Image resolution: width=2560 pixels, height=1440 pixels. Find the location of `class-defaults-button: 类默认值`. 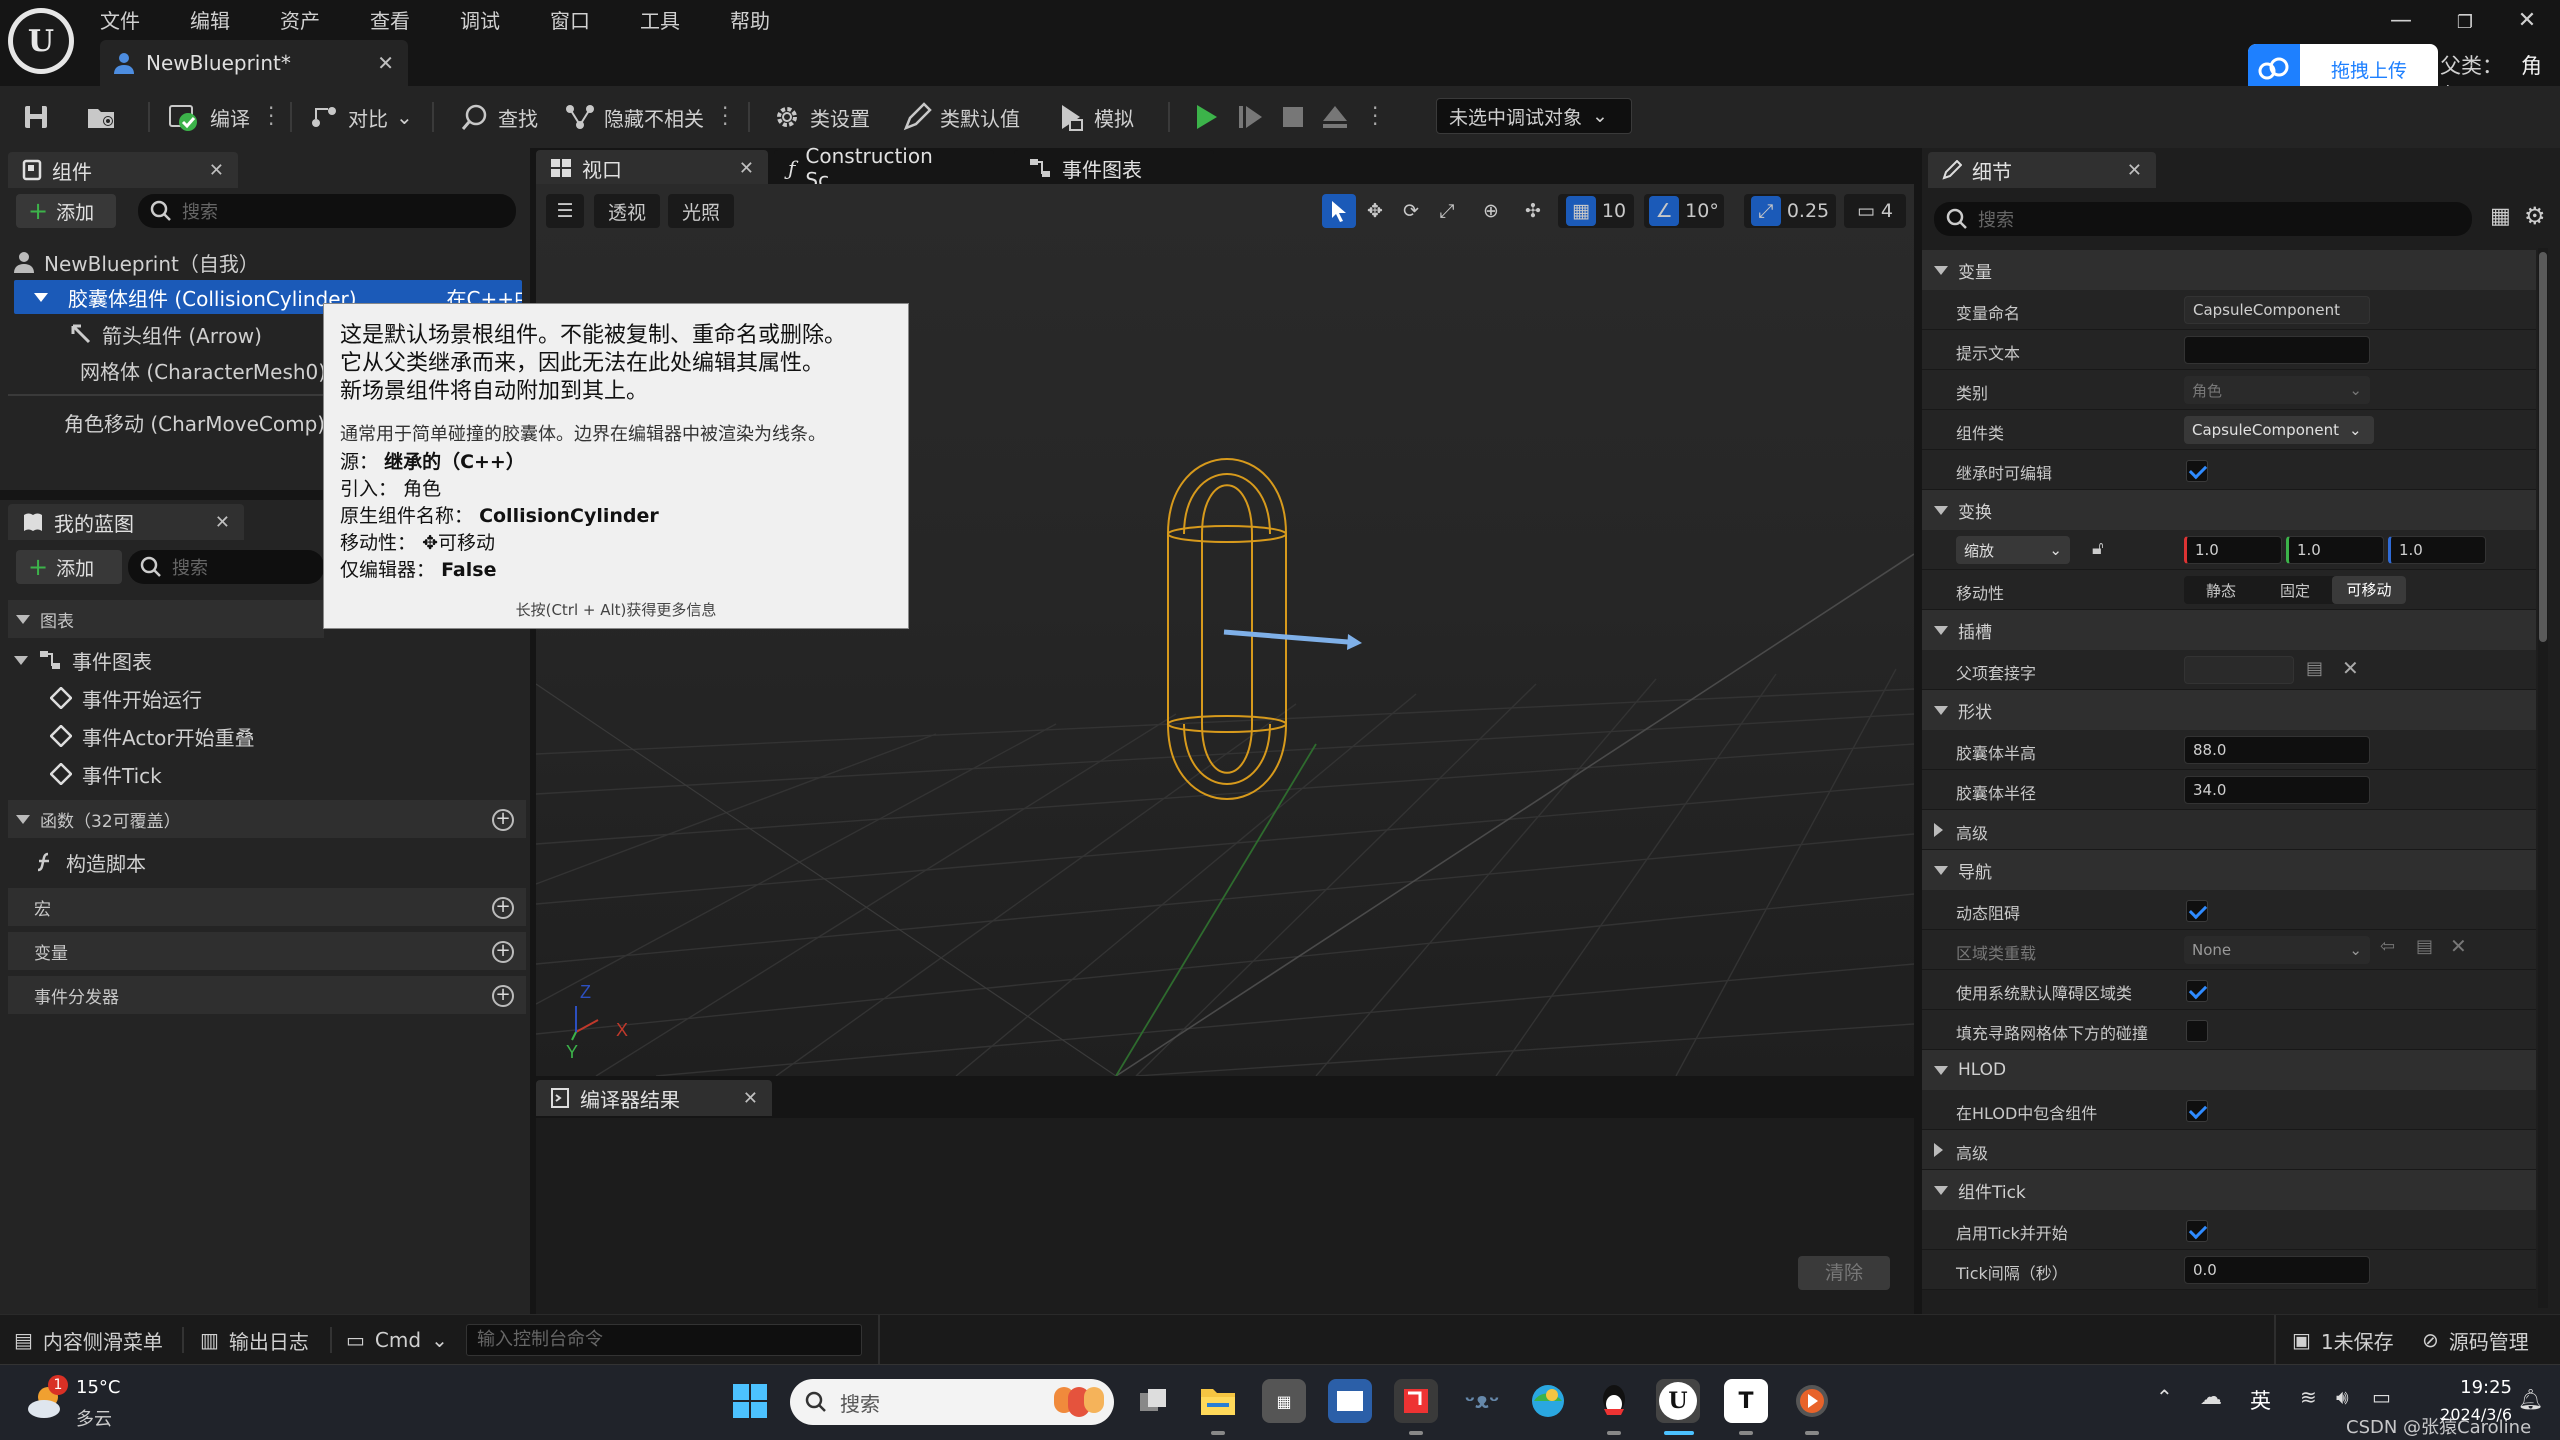

class-defaults-button: 类默认值 is located at coordinates (961, 117).